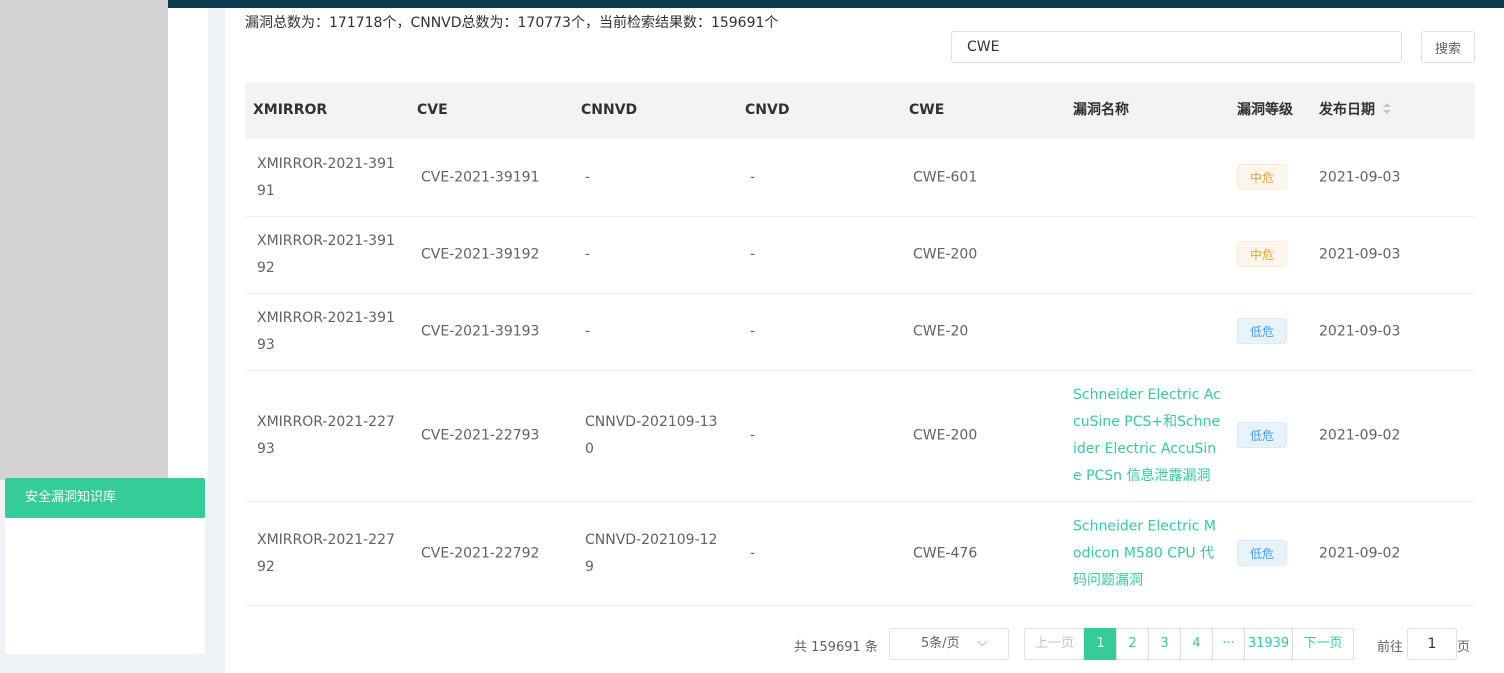 The width and height of the screenshot is (1504, 673). What do you see at coordinates (1448, 47) in the screenshot?
I see `search-button: 搜索` at bounding box center [1448, 47].